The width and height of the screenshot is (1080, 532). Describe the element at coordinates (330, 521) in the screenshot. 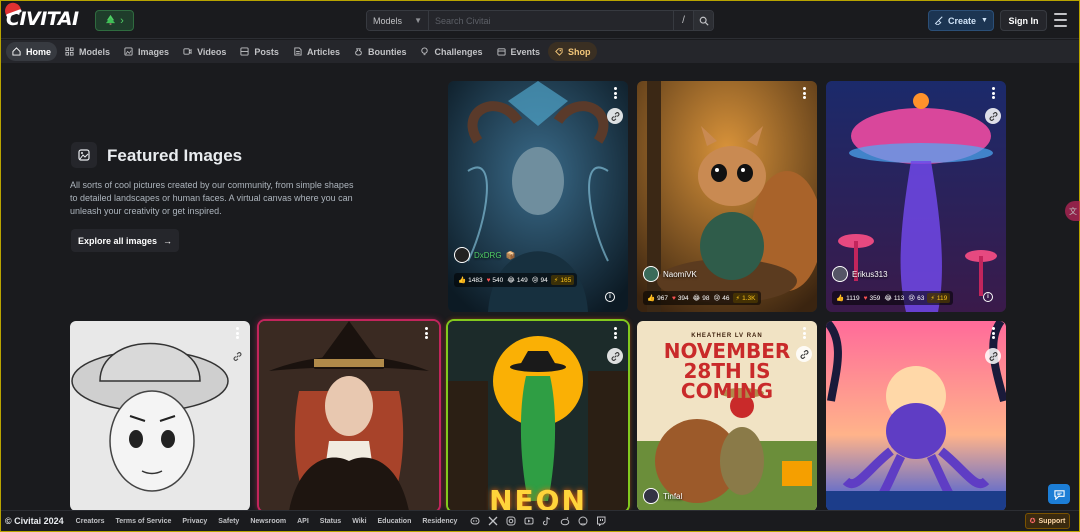

I see `footer-link-status: Status` at that location.